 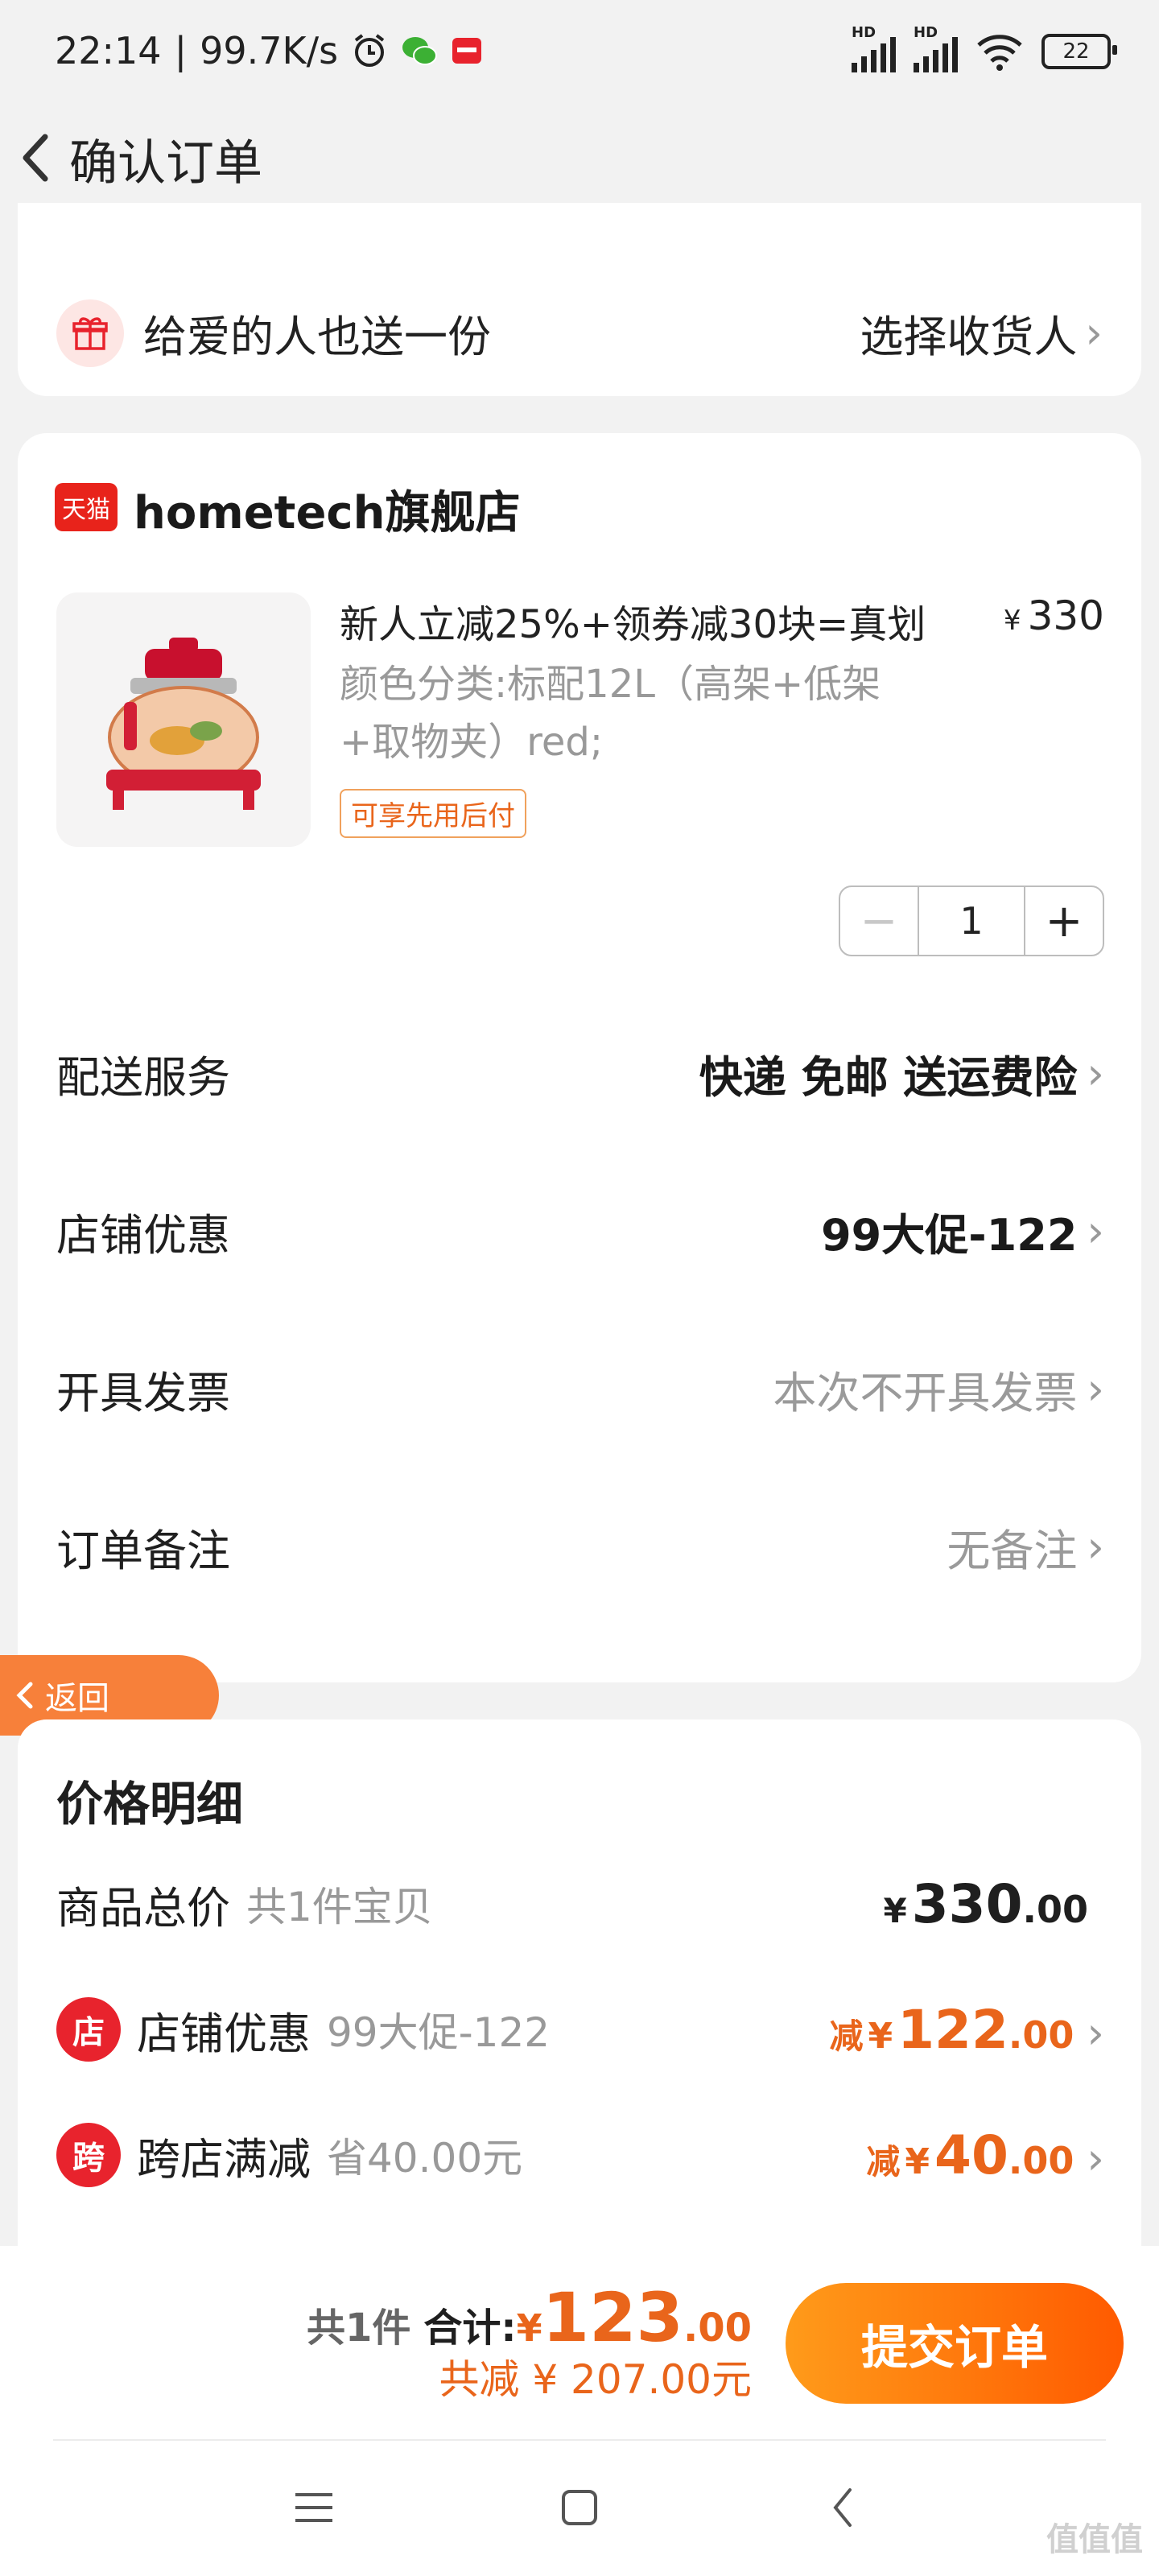 I want to click on price-value: 330, so click(x=1065, y=615).